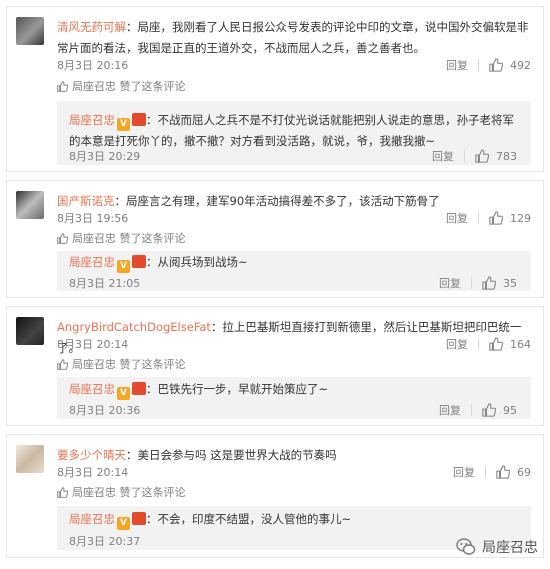 The width and height of the screenshot is (550, 569). Describe the element at coordinates (134, 327) in the screenshot. I see `comment-username: AngryBirdCatchDogElseFat` at that location.